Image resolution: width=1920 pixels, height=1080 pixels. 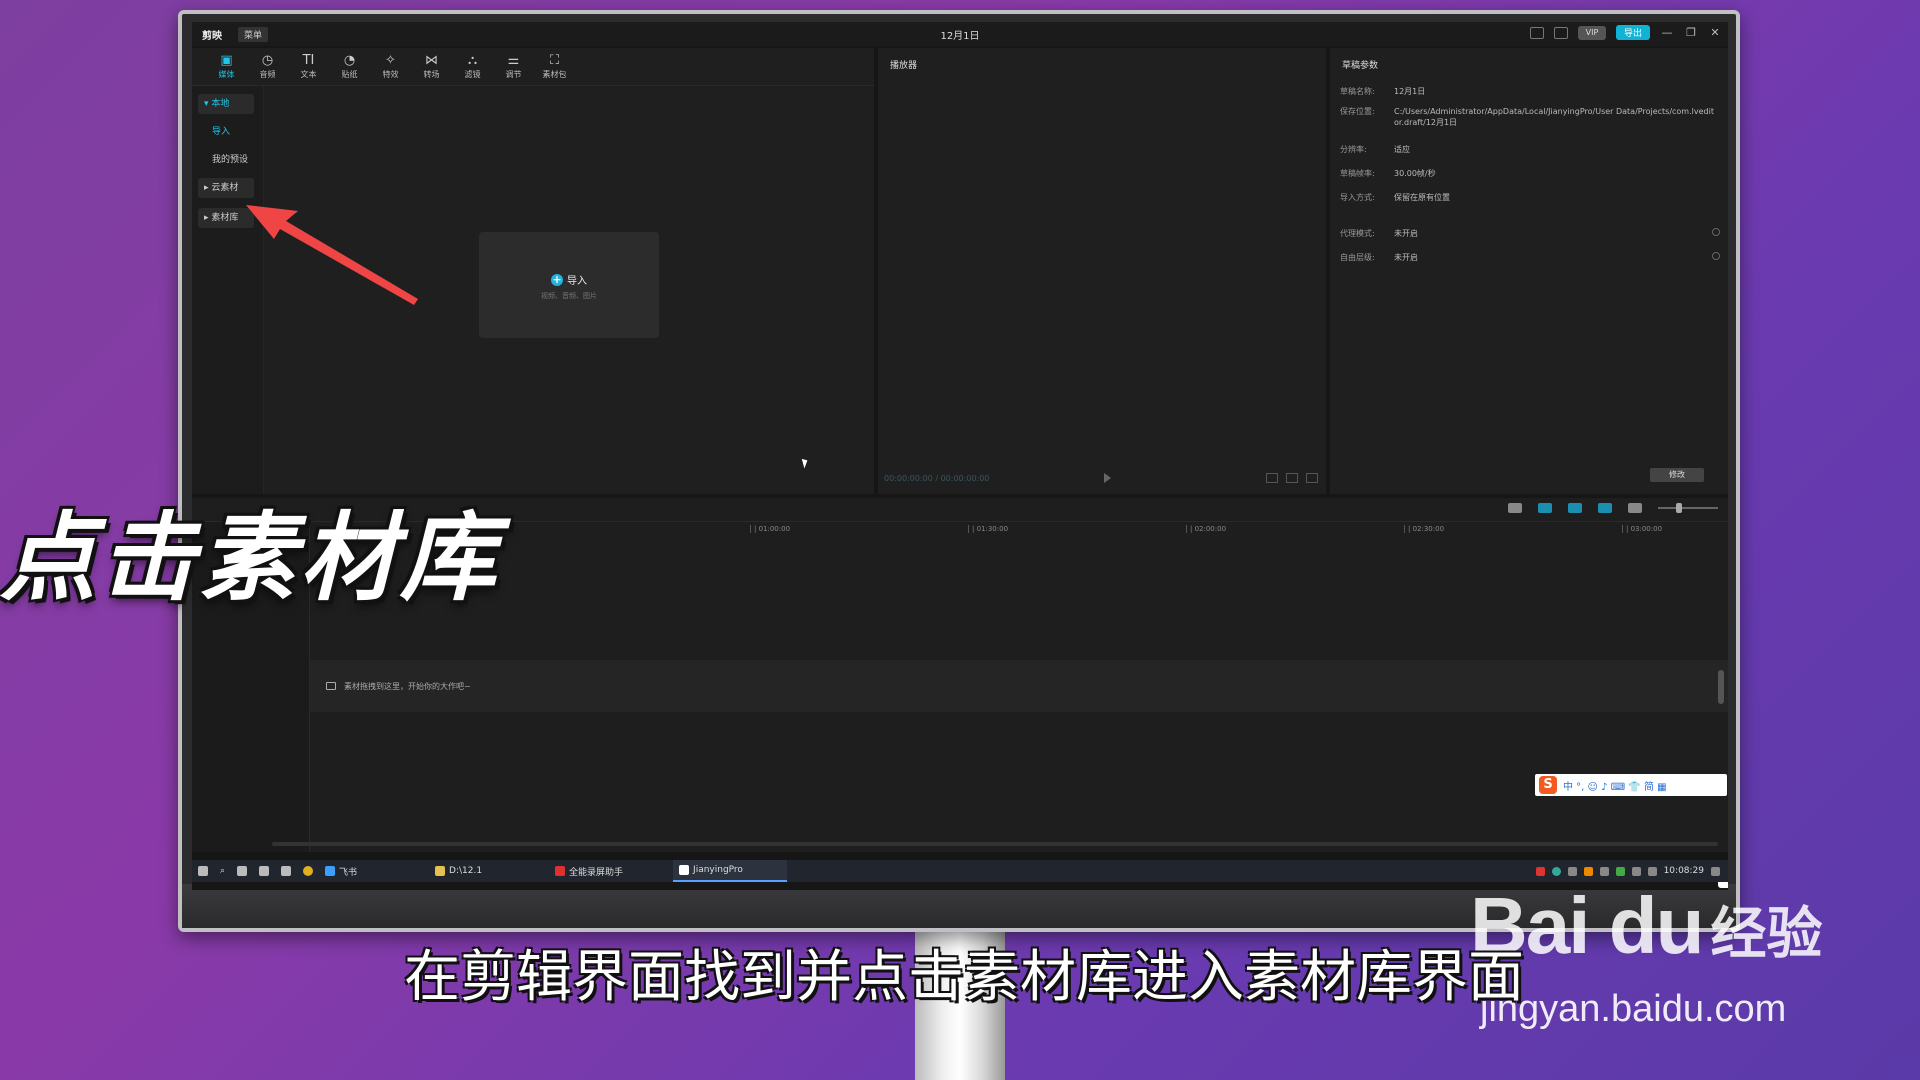 What do you see at coordinates (489, 871) in the screenshot?
I see `taskbar-folder: D:\12.1` at bounding box center [489, 871].